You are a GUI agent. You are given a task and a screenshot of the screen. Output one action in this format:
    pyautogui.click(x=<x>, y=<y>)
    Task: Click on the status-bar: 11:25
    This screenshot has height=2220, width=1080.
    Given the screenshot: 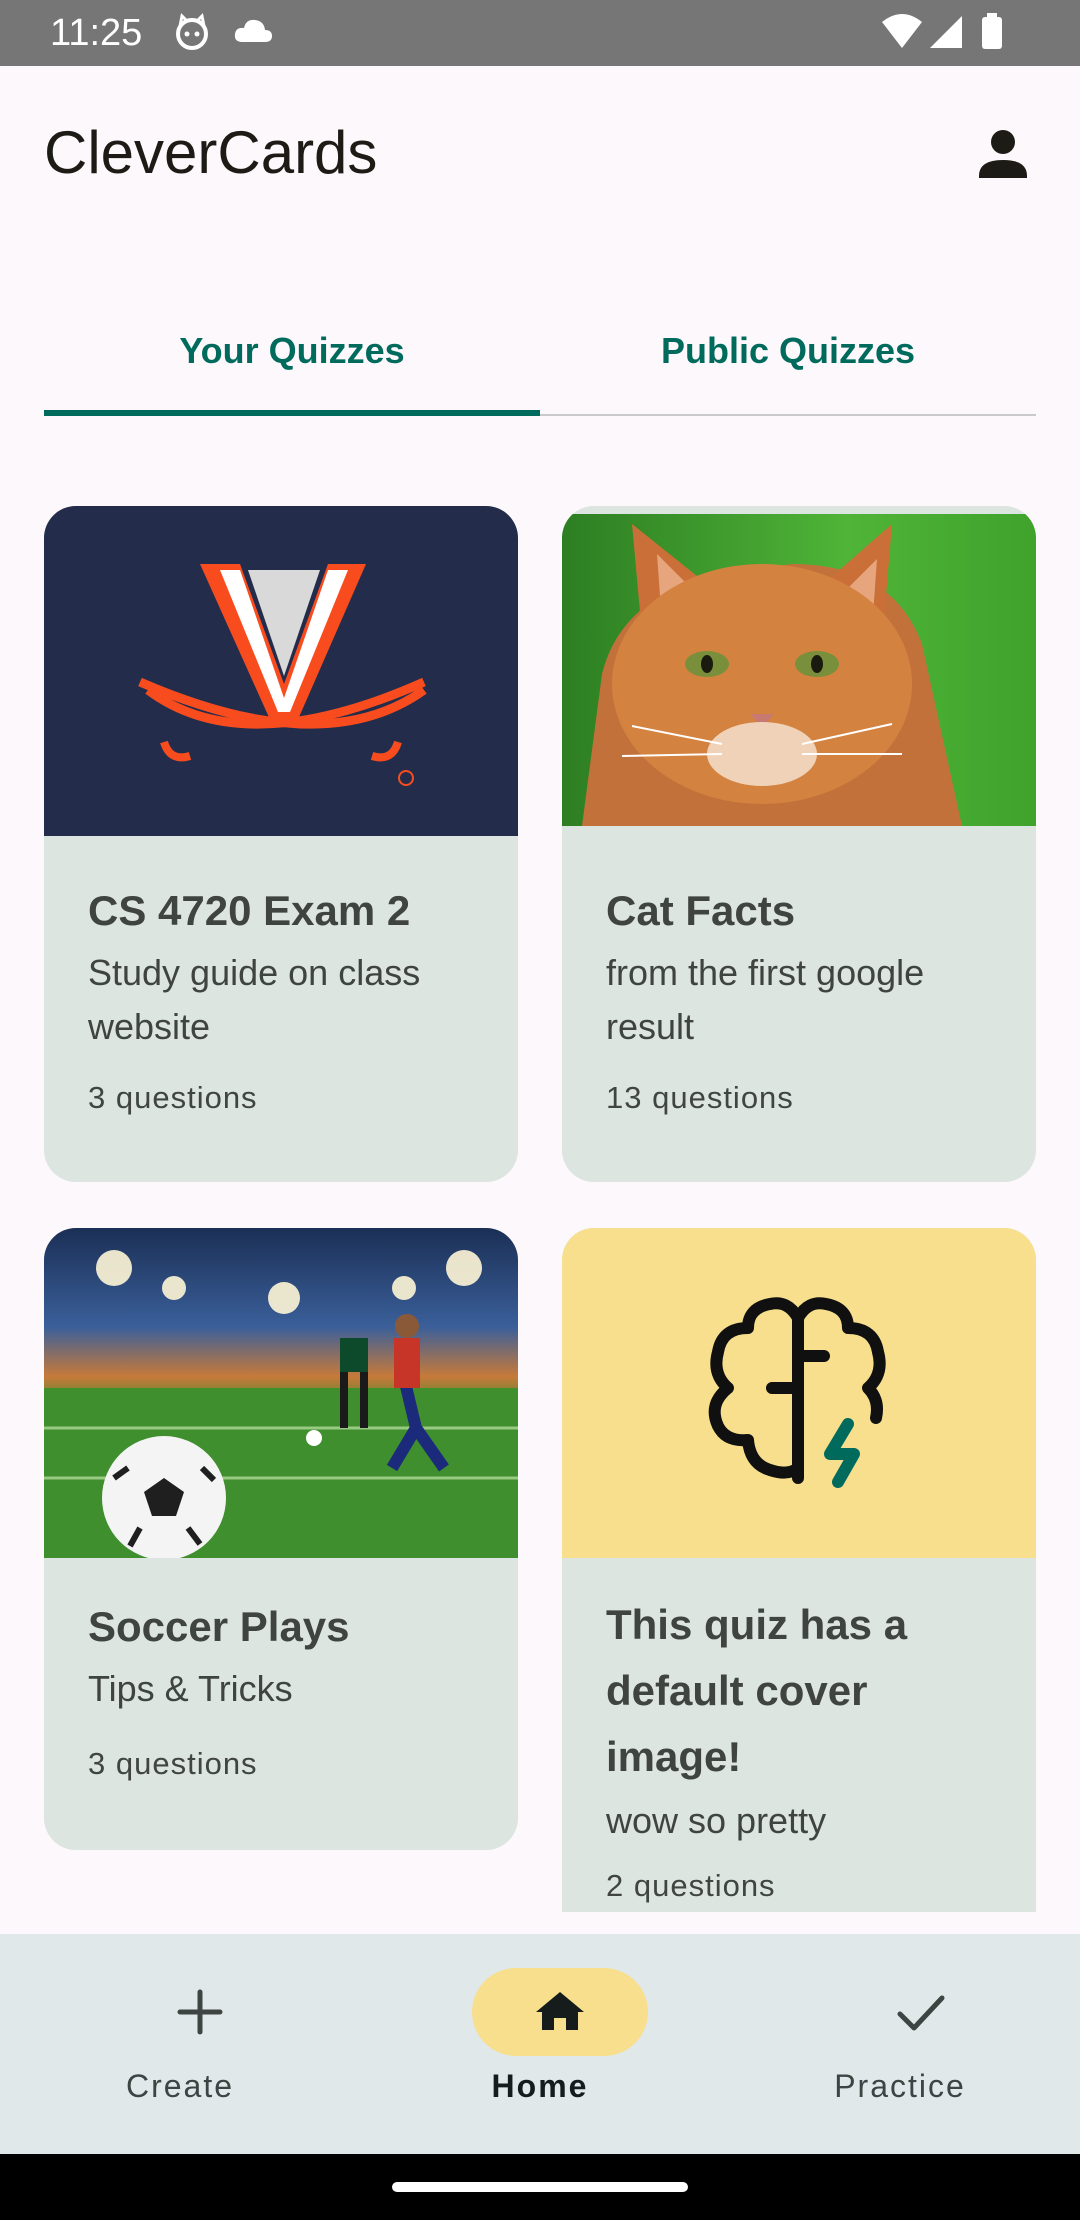 What is the action you would take?
    pyautogui.click(x=540, y=33)
    